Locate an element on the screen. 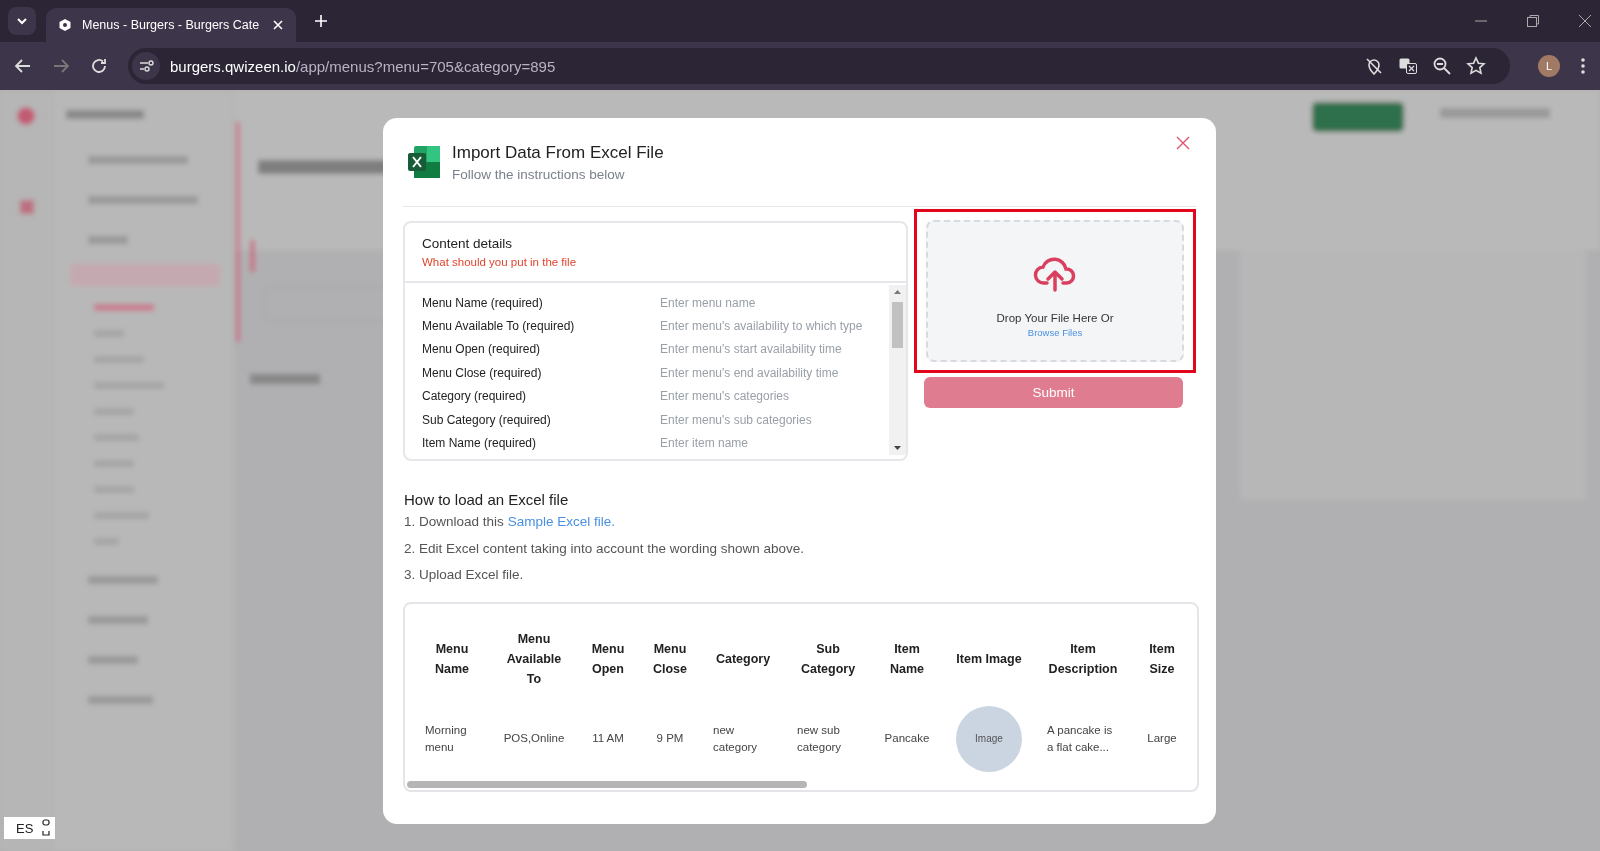 The height and width of the screenshot is (851, 1600). language-code: ES is located at coordinates (25, 828).